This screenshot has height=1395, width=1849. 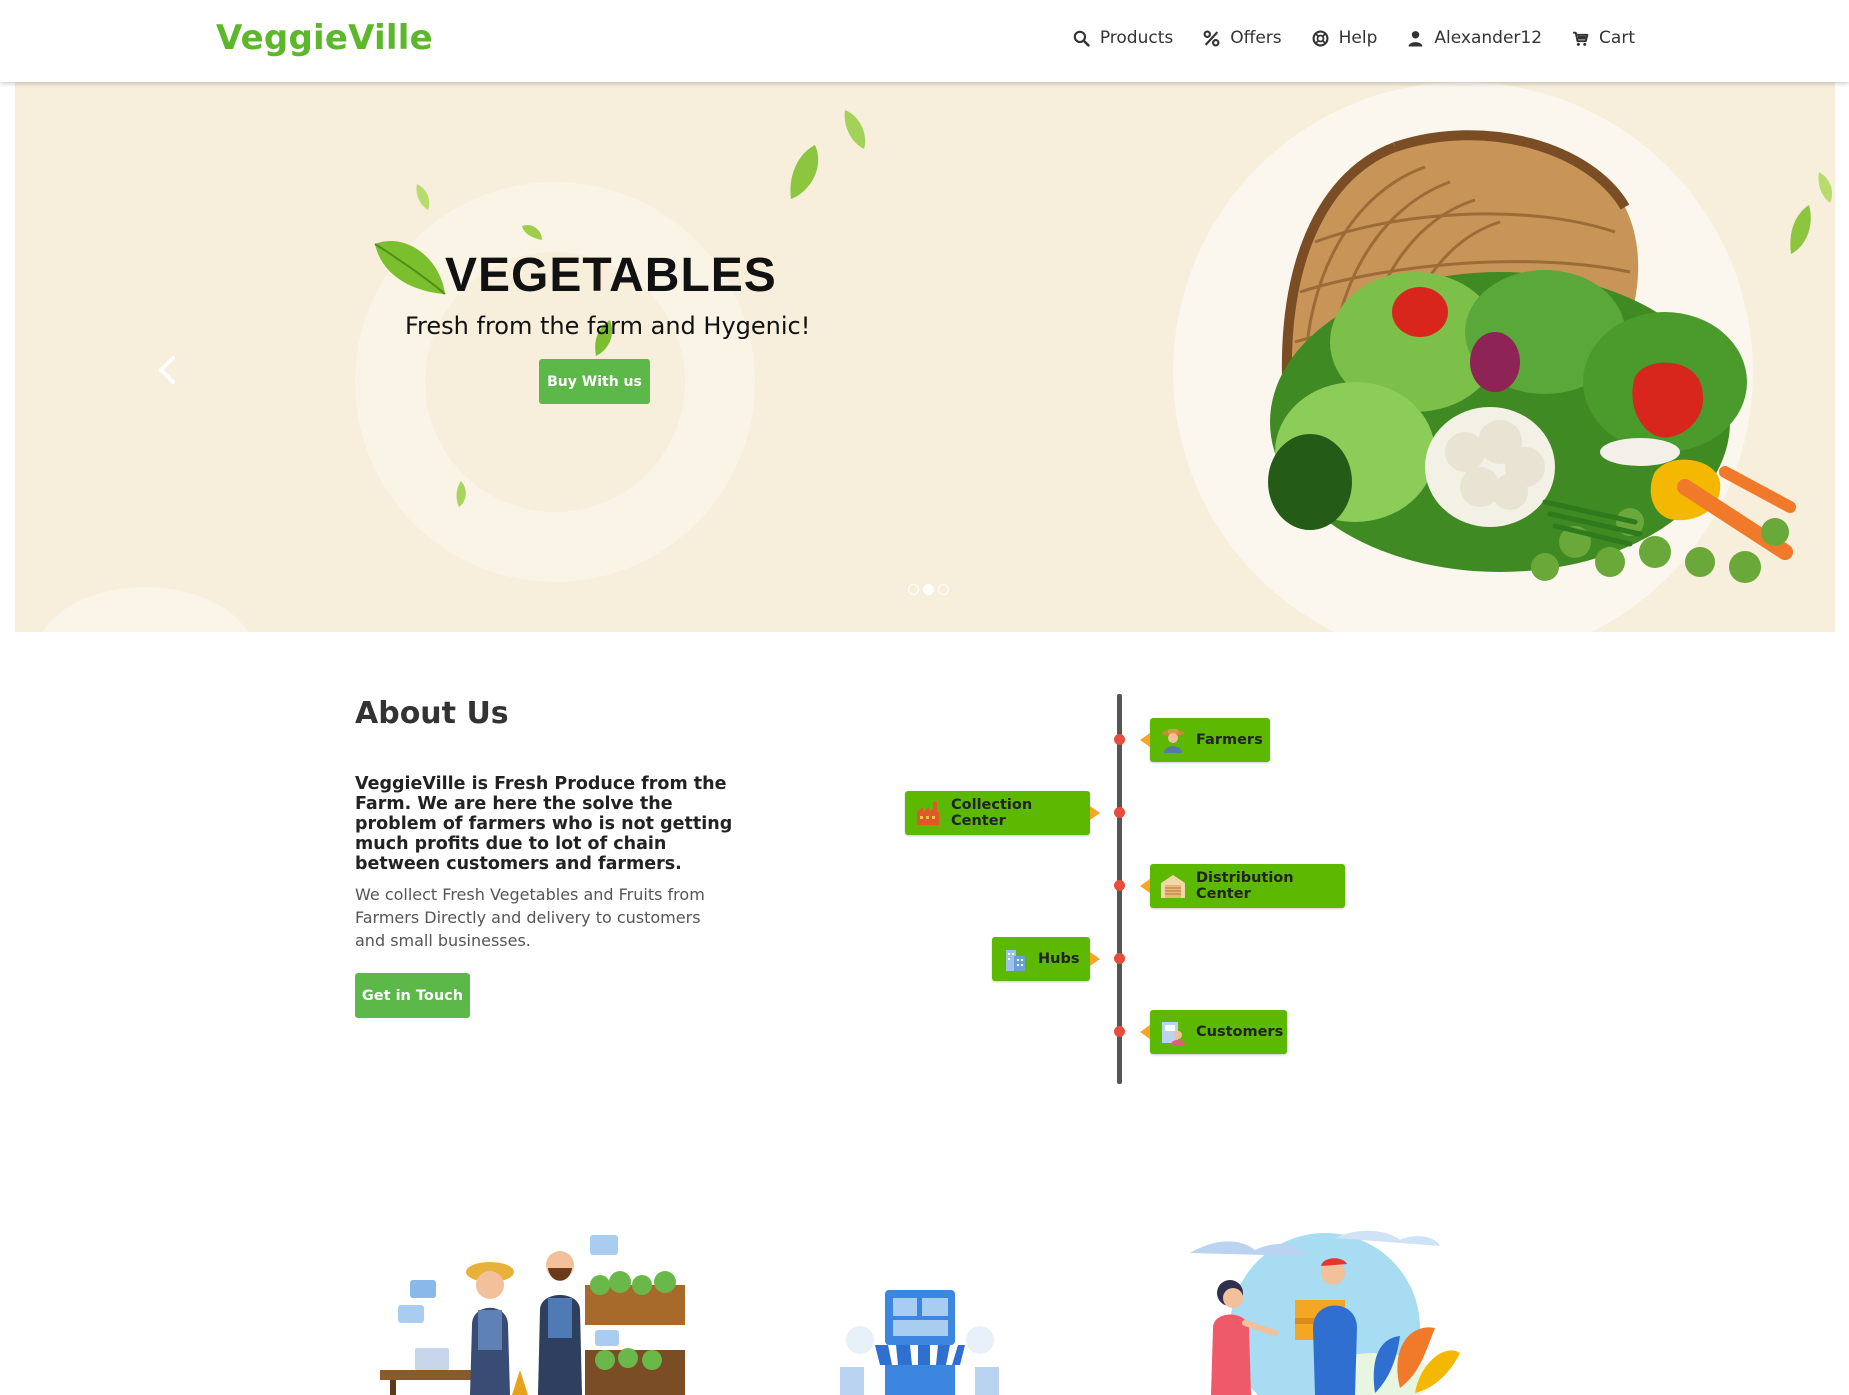 I want to click on vegetable-basket-image, so click(x=1532, y=356).